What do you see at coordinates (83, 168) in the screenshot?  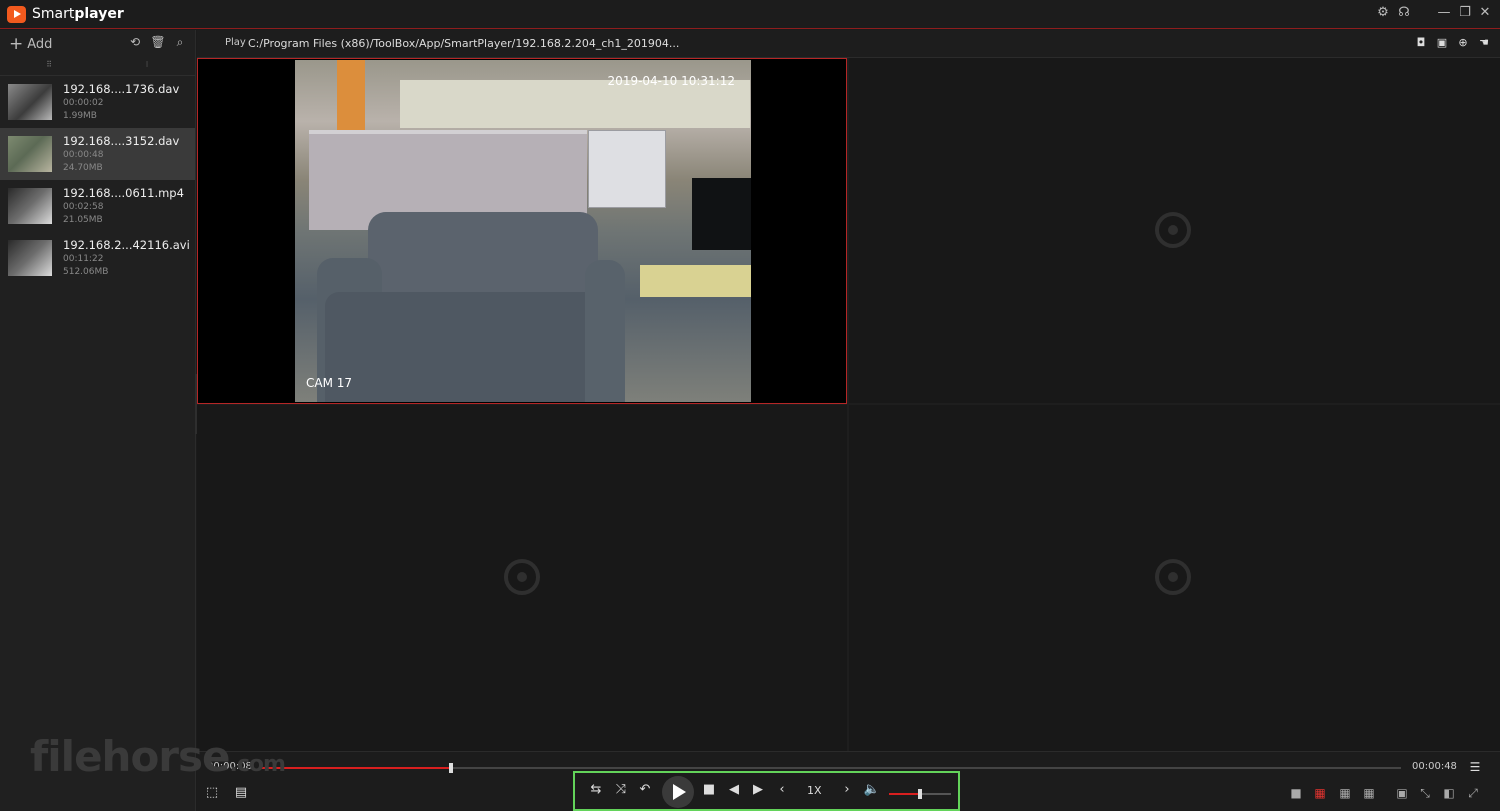 I see `file-size: 24.70MB` at bounding box center [83, 168].